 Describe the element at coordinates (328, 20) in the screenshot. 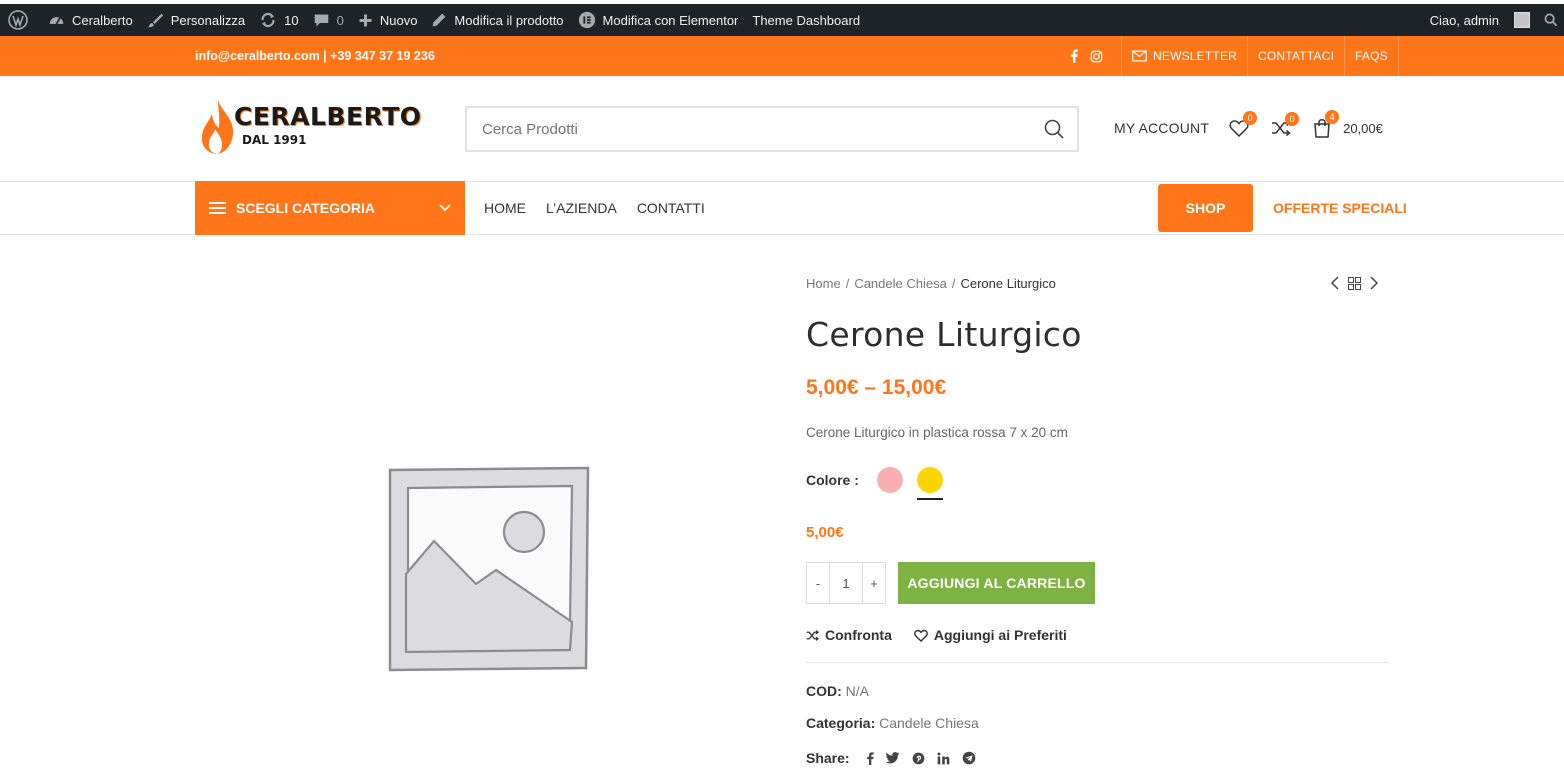

I see `comments-menu: 0` at that location.